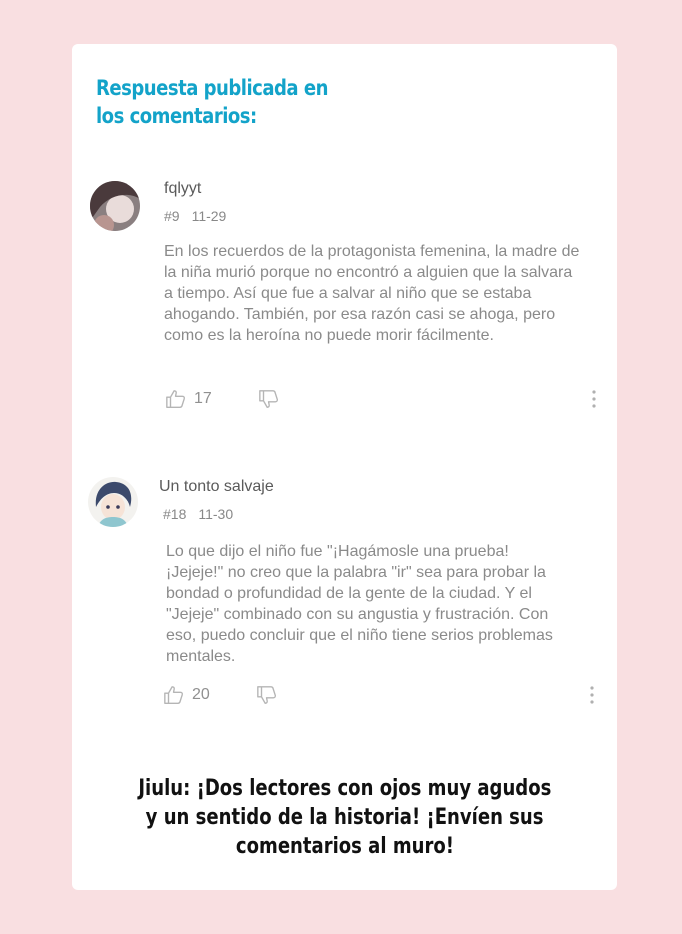 The height and width of the screenshot is (934, 682). What do you see at coordinates (172, 216) in the screenshot?
I see `comment-number: #9` at bounding box center [172, 216].